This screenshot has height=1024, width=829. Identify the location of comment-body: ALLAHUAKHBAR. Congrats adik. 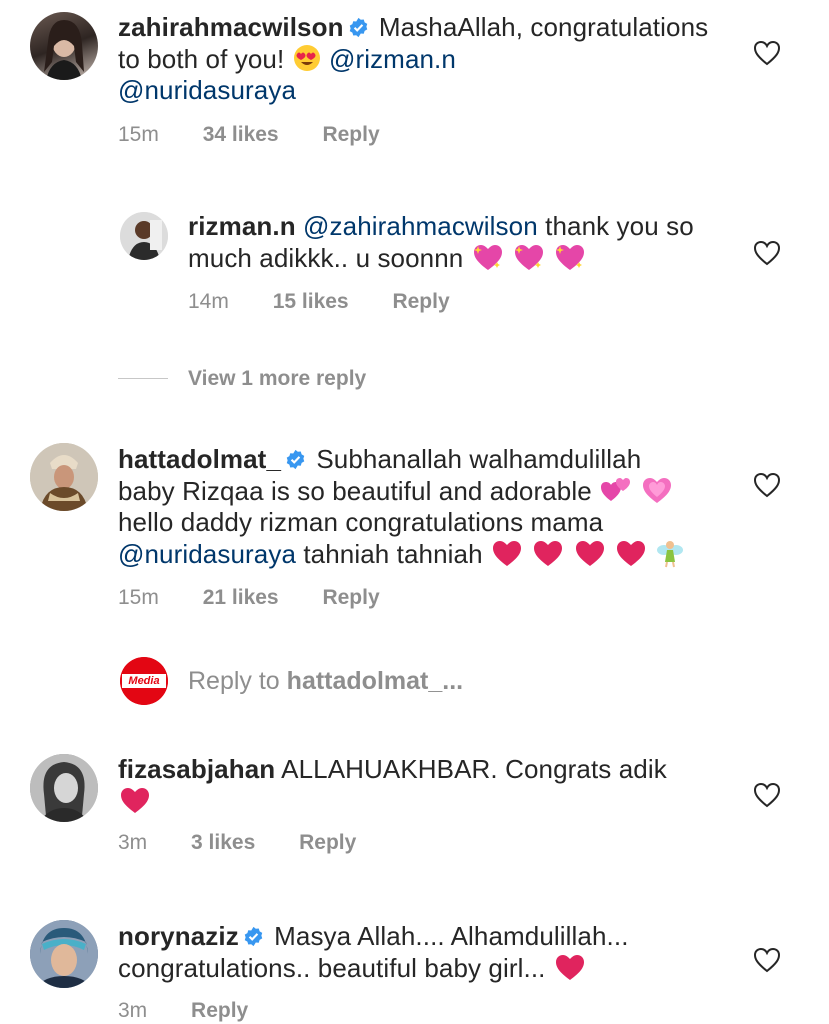
(474, 769).